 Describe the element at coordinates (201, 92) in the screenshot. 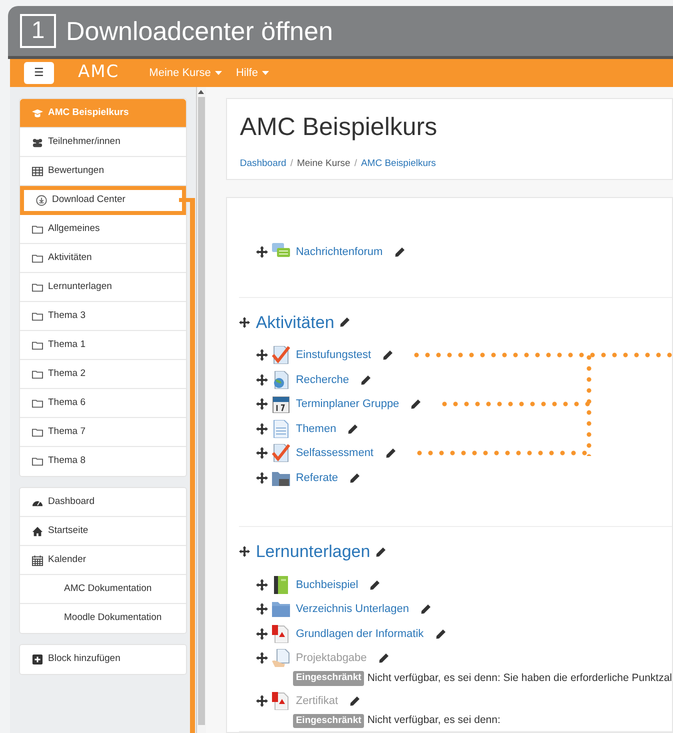

I see `scroll-up-icon` at that location.